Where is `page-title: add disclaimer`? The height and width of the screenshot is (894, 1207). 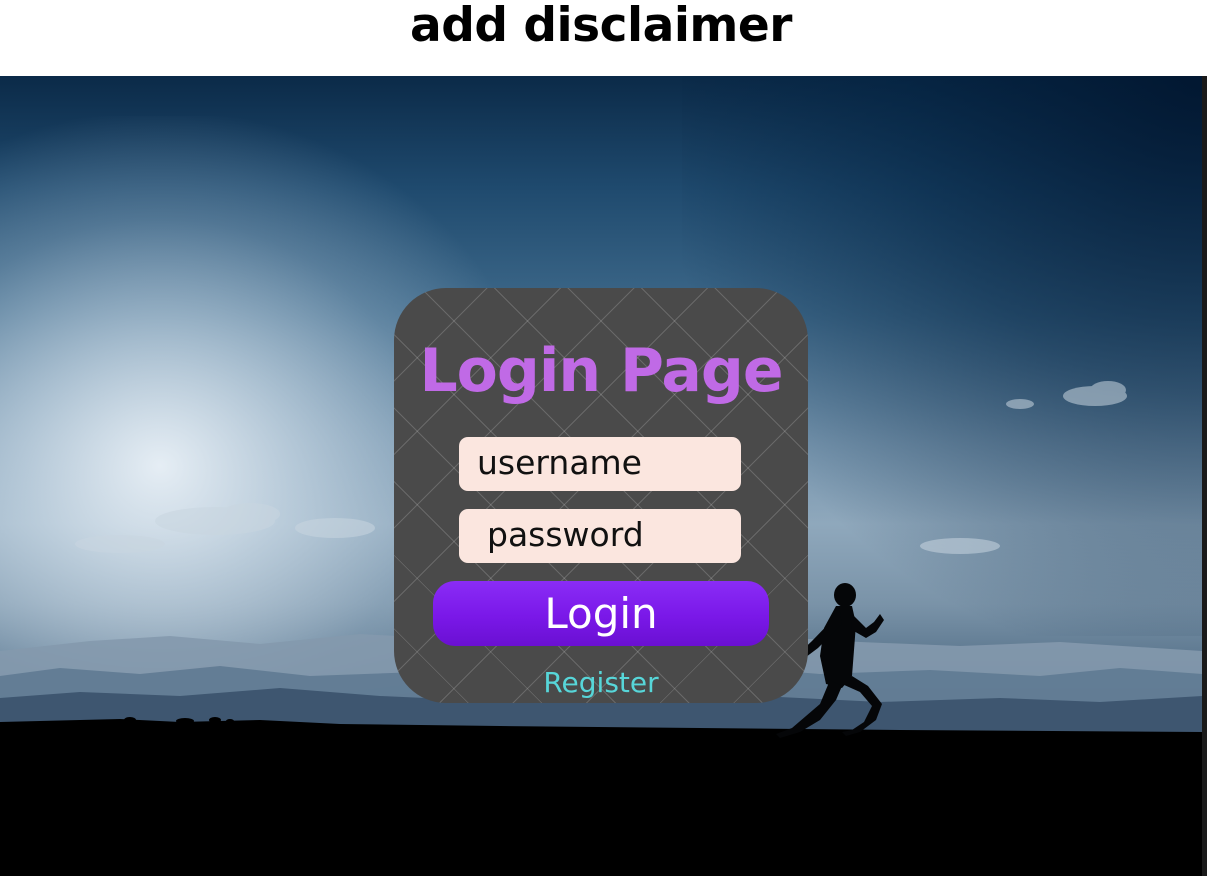
page-title: add disclaimer is located at coordinates (601, 26).